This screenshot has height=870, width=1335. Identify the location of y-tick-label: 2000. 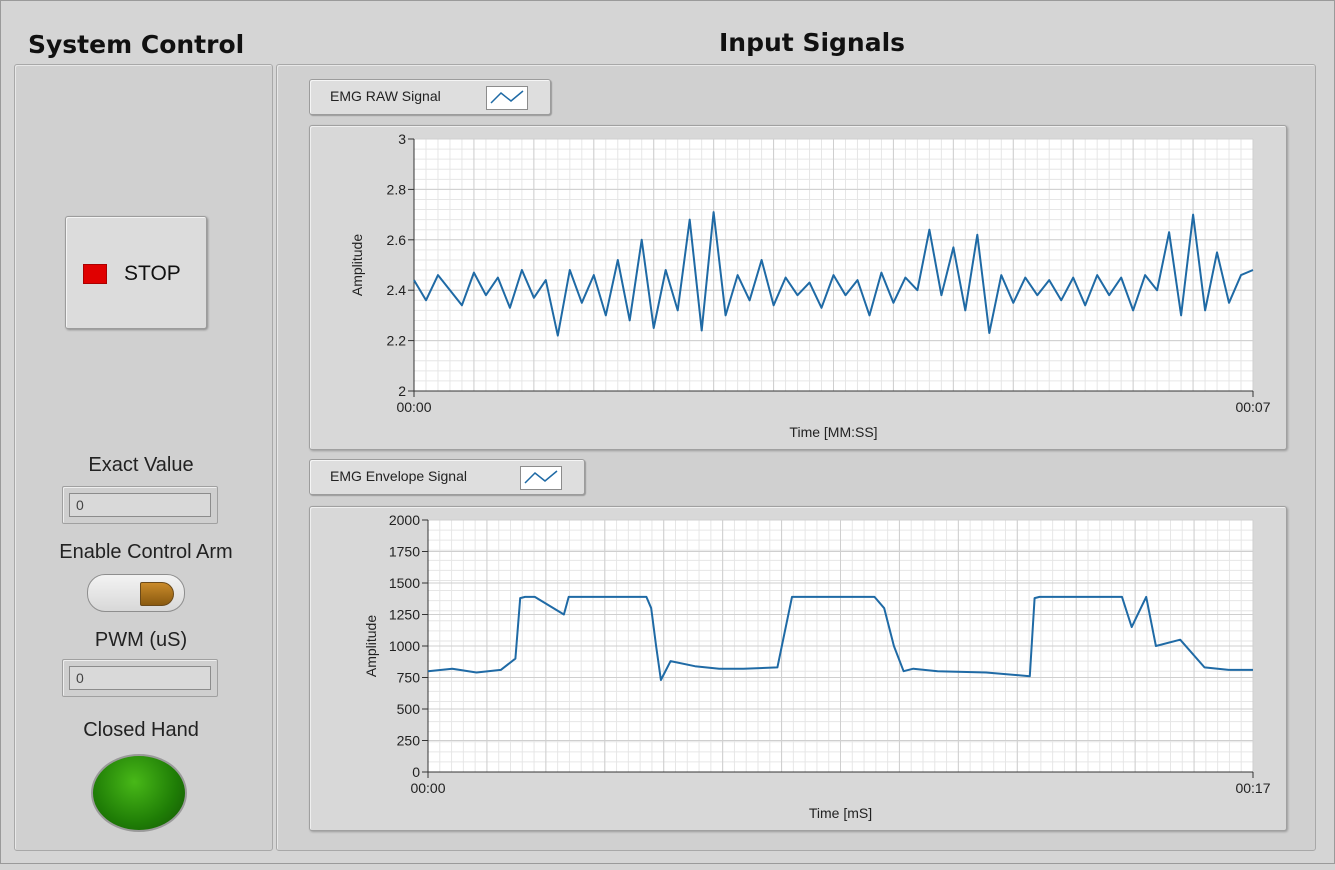
(404, 520).